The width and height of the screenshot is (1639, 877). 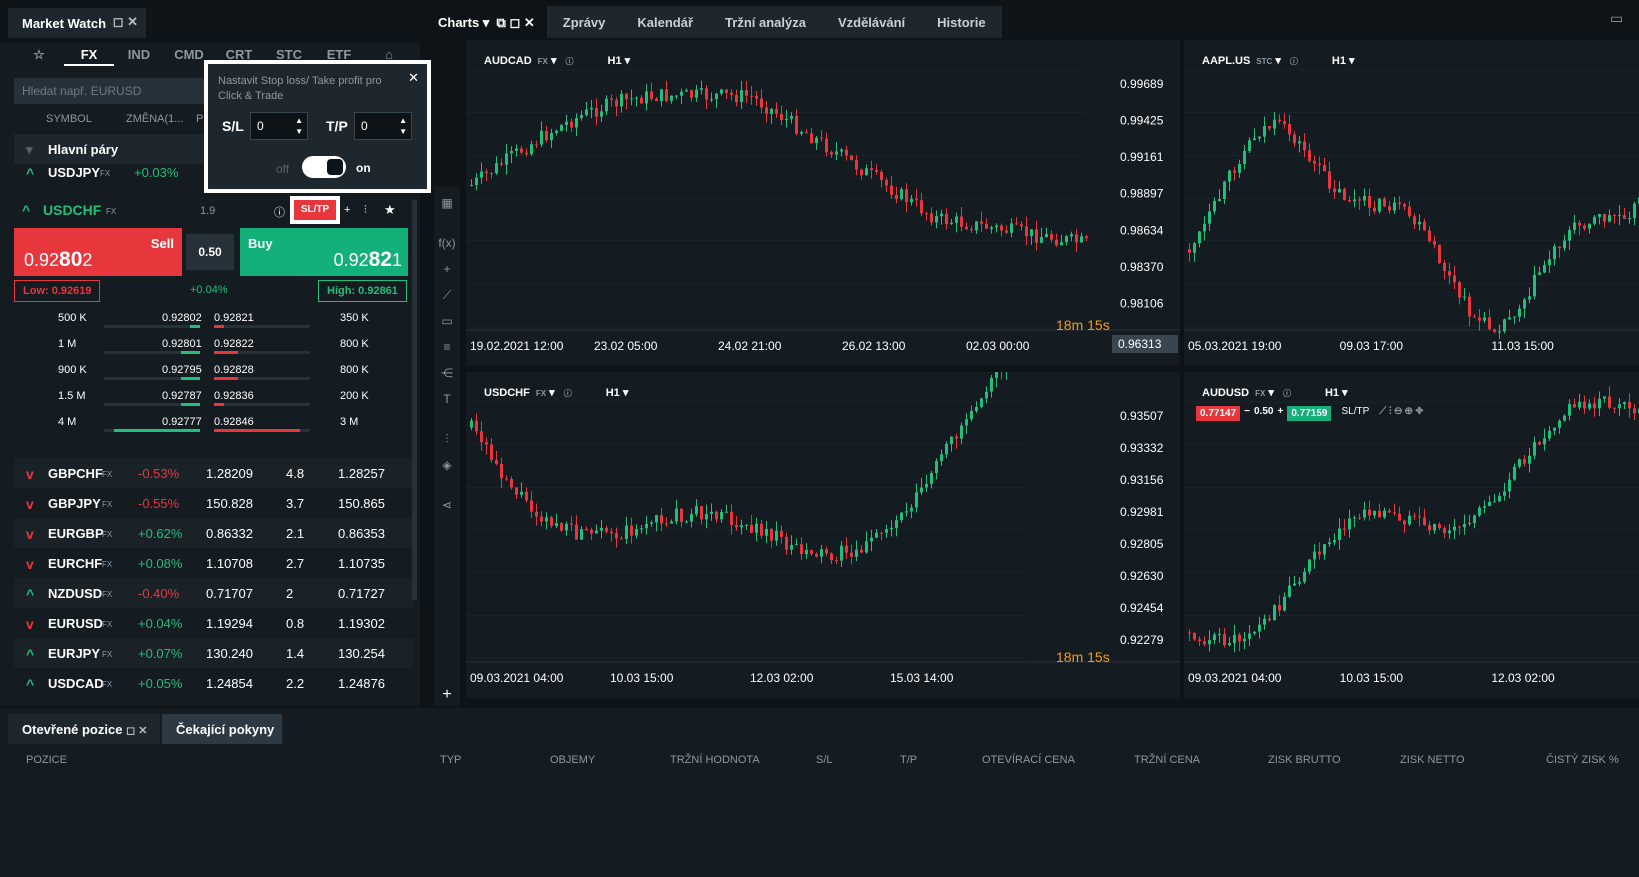 What do you see at coordinates (572, 760) in the screenshot?
I see `column-header: OBJEMY` at bounding box center [572, 760].